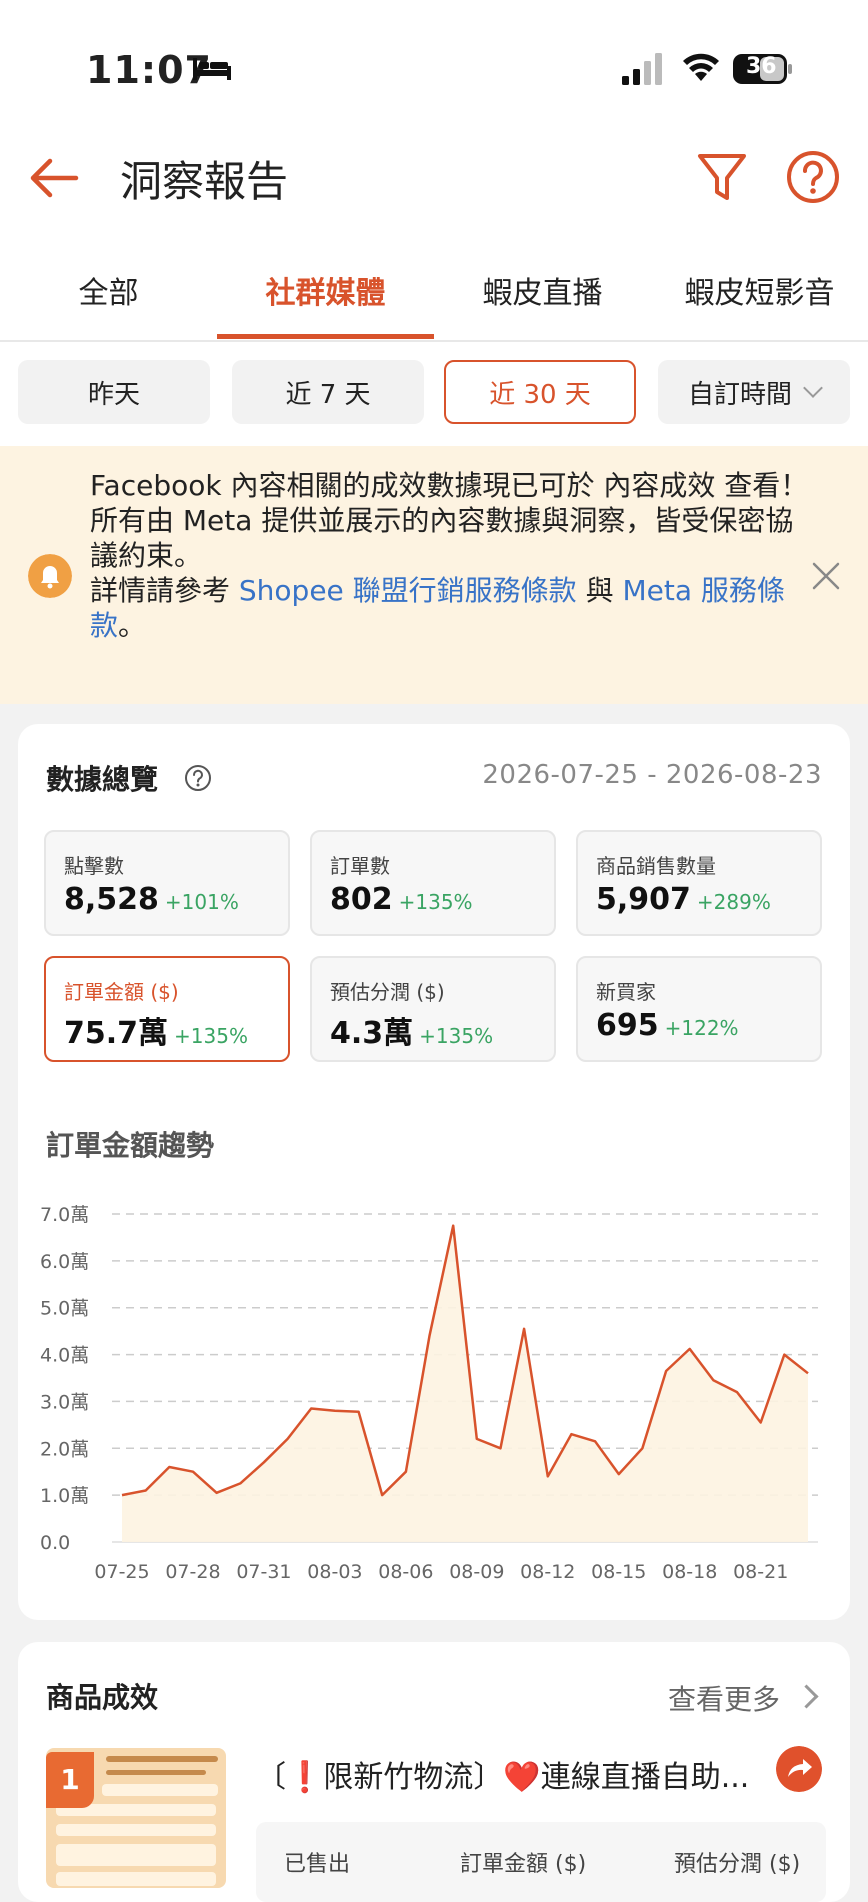 The width and height of the screenshot is (868, 1902). I want to click on metric-order-amount: 訂單金額 ($) 75.7萬 +135%, so click(167, 1009).